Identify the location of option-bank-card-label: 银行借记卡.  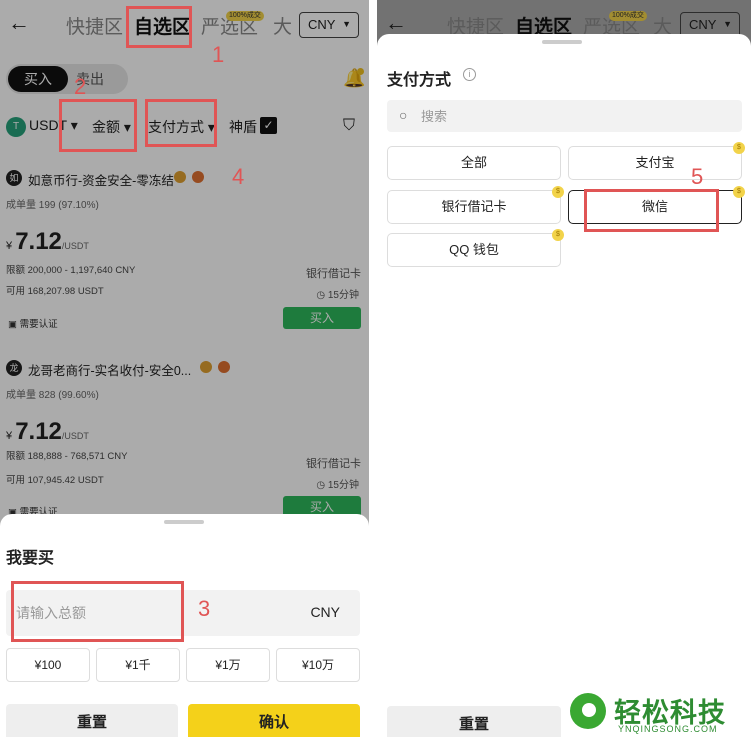
(474, 206).